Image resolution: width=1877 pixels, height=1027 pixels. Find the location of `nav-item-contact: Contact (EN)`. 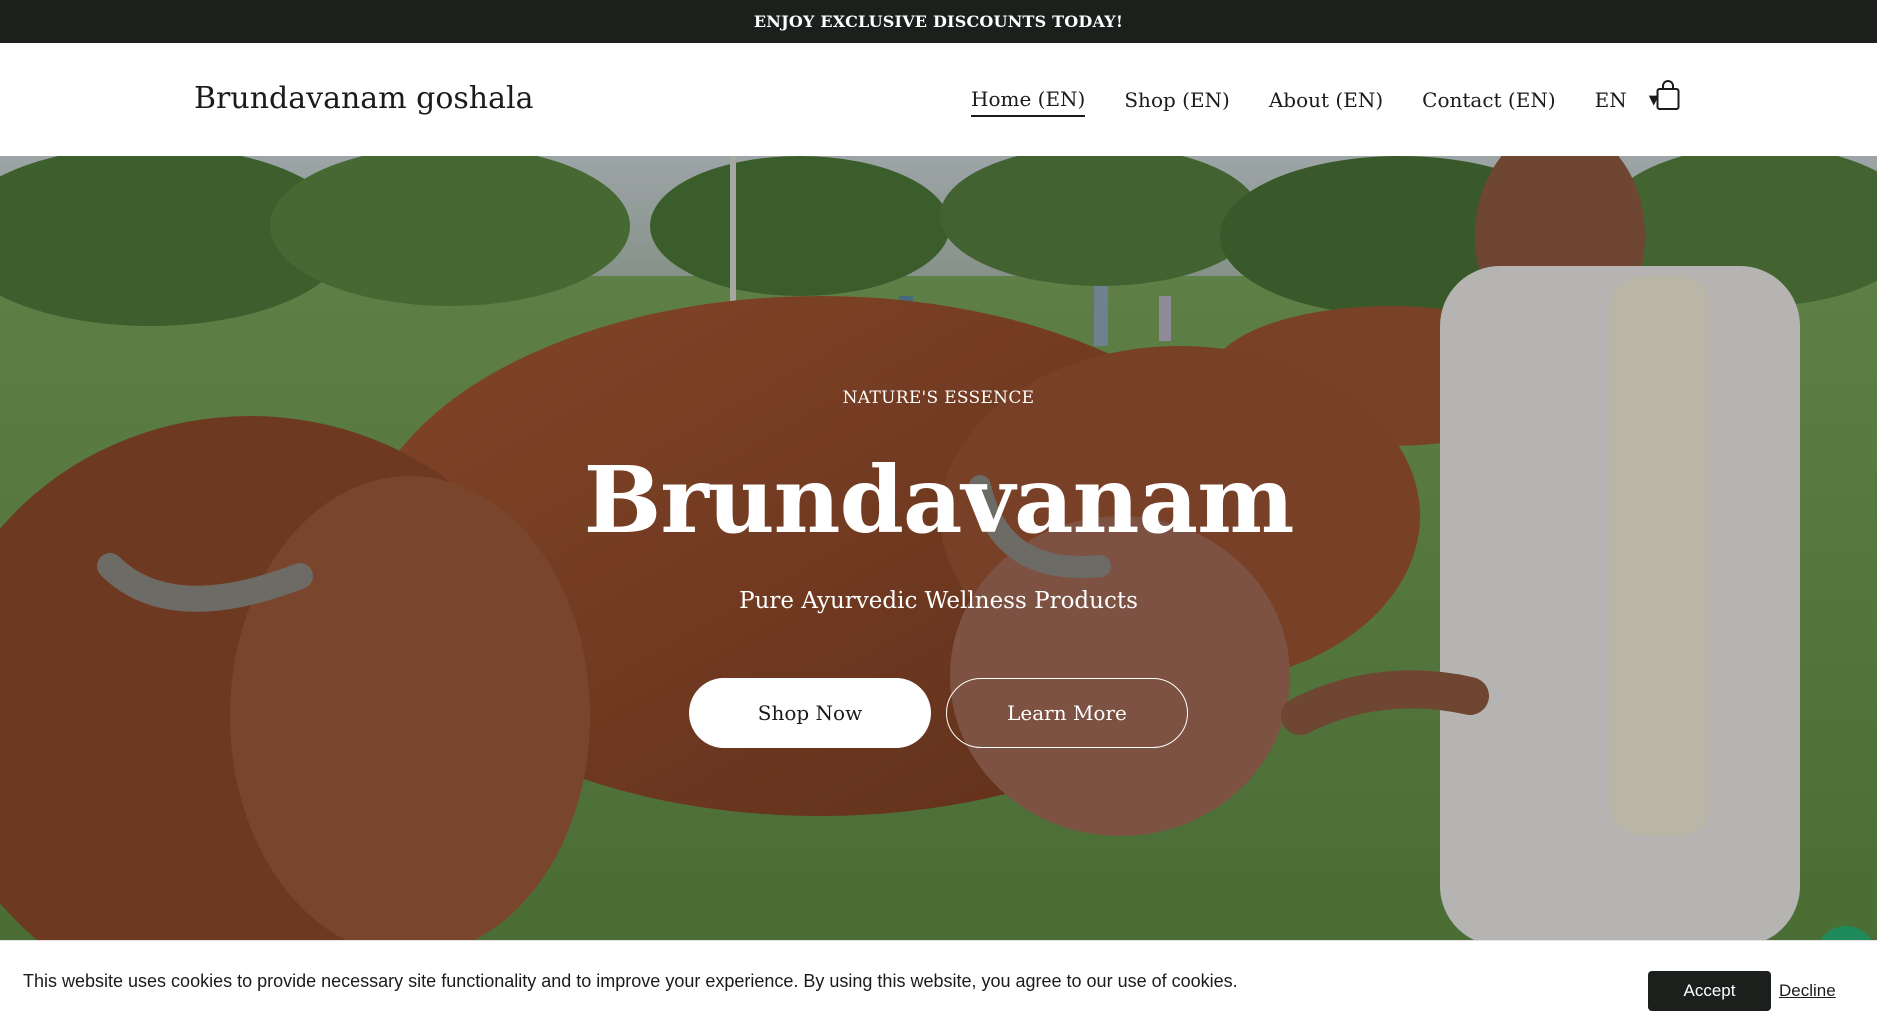

nav-item-contact: Contact (EN) is located at coordinates (1489, 102).